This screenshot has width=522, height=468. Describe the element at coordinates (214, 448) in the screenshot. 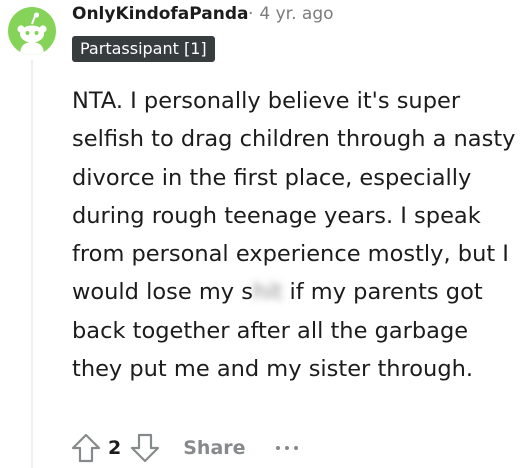

I see `share-button: Share` at that location.